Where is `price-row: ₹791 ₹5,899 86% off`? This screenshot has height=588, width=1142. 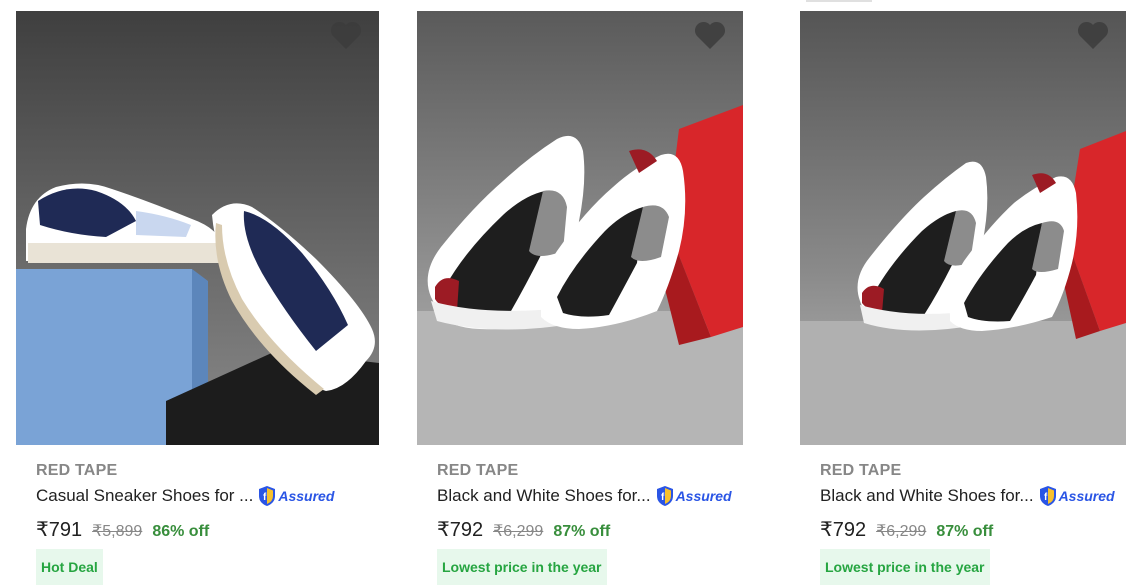
price-row: ₹791 ₹5,899 86% off is located at coordinates (122, 529).